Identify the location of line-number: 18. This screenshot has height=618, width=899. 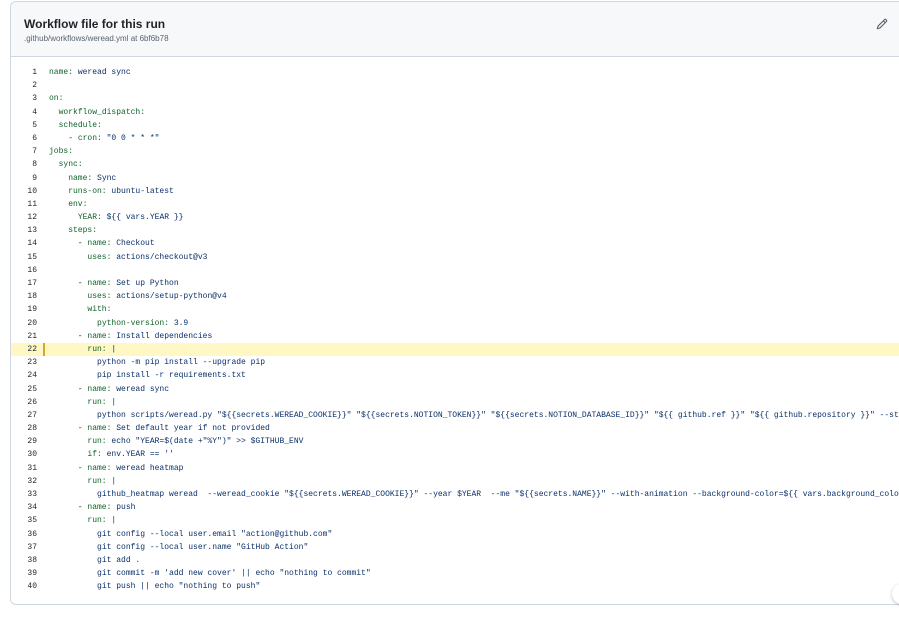
(24, 296).